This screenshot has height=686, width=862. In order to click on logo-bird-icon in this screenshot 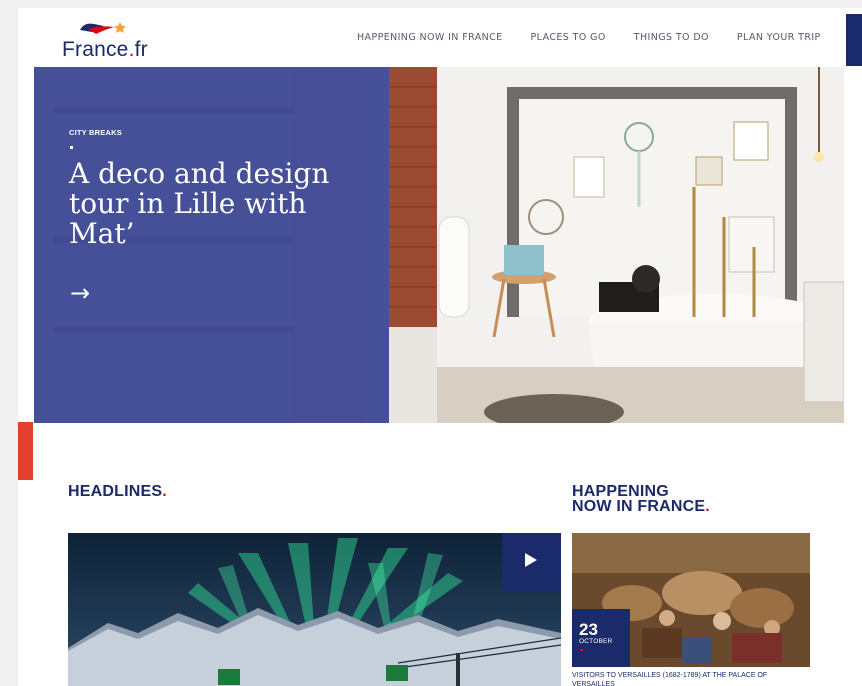, I will do `click(103, 28)`.